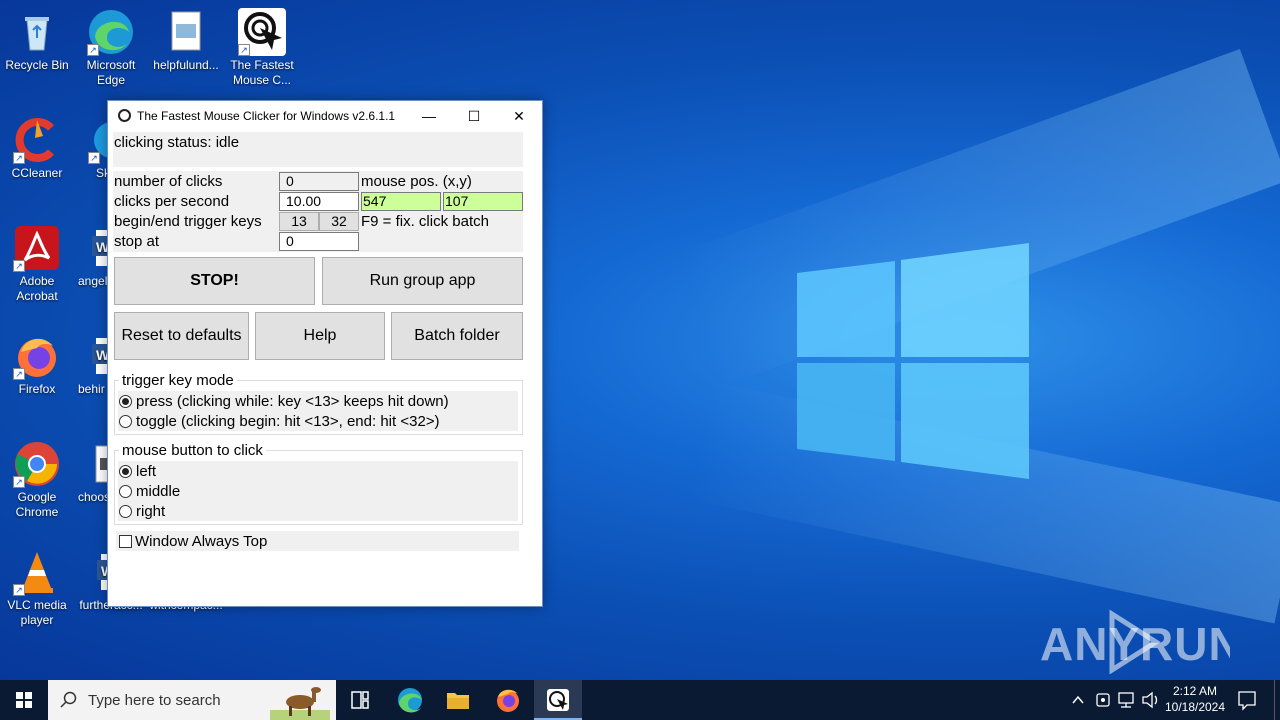 This screenshot has height=720, width=1280. What do you see at coordinates (558, 700) in the screenshot?
I see `taskbar-mouse-clicker` at bounding box center [558, 700].